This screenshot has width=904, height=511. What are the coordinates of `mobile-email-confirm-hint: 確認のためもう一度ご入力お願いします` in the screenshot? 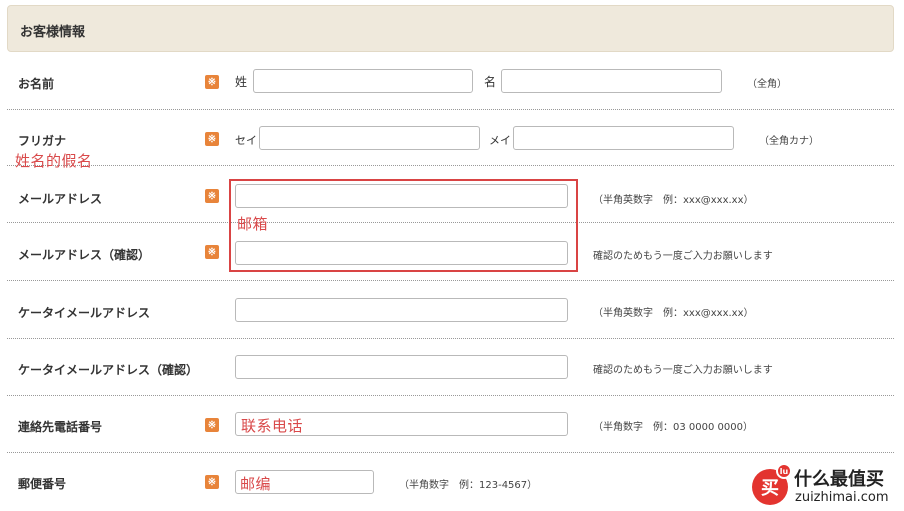 It's located at (683, 370).